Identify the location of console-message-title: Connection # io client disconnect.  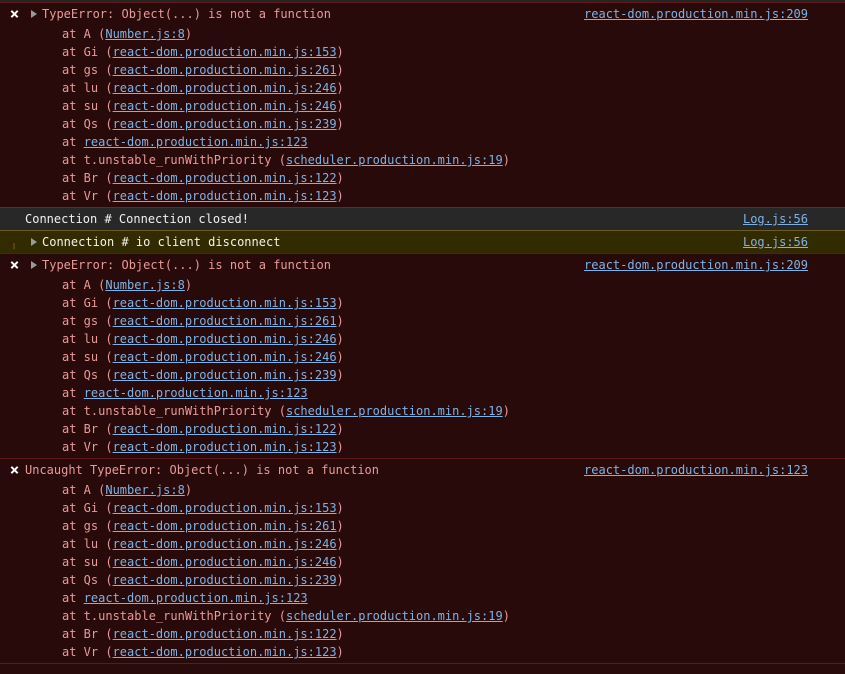
(161, 242).